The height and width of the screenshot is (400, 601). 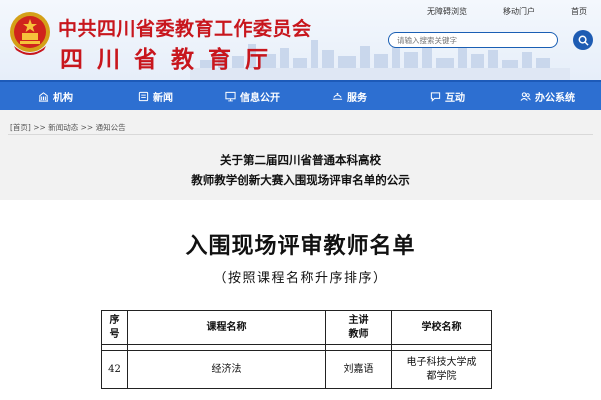 What do you see at coordinates (185, 29) in the screenshot?
I see `site-title: 中共四川省委教育工作委员会` at bounding box center [185, 29].